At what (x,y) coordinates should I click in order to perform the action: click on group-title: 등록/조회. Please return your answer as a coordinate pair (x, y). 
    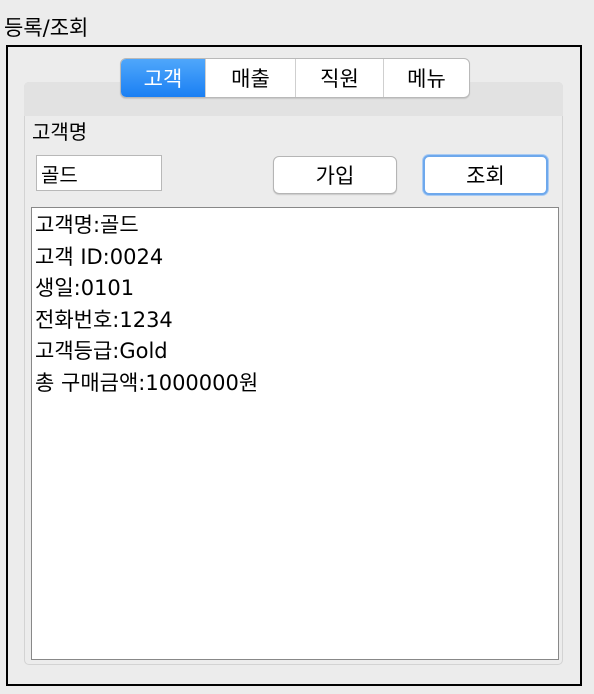
    Looking at the image, I should click on (47, 28).